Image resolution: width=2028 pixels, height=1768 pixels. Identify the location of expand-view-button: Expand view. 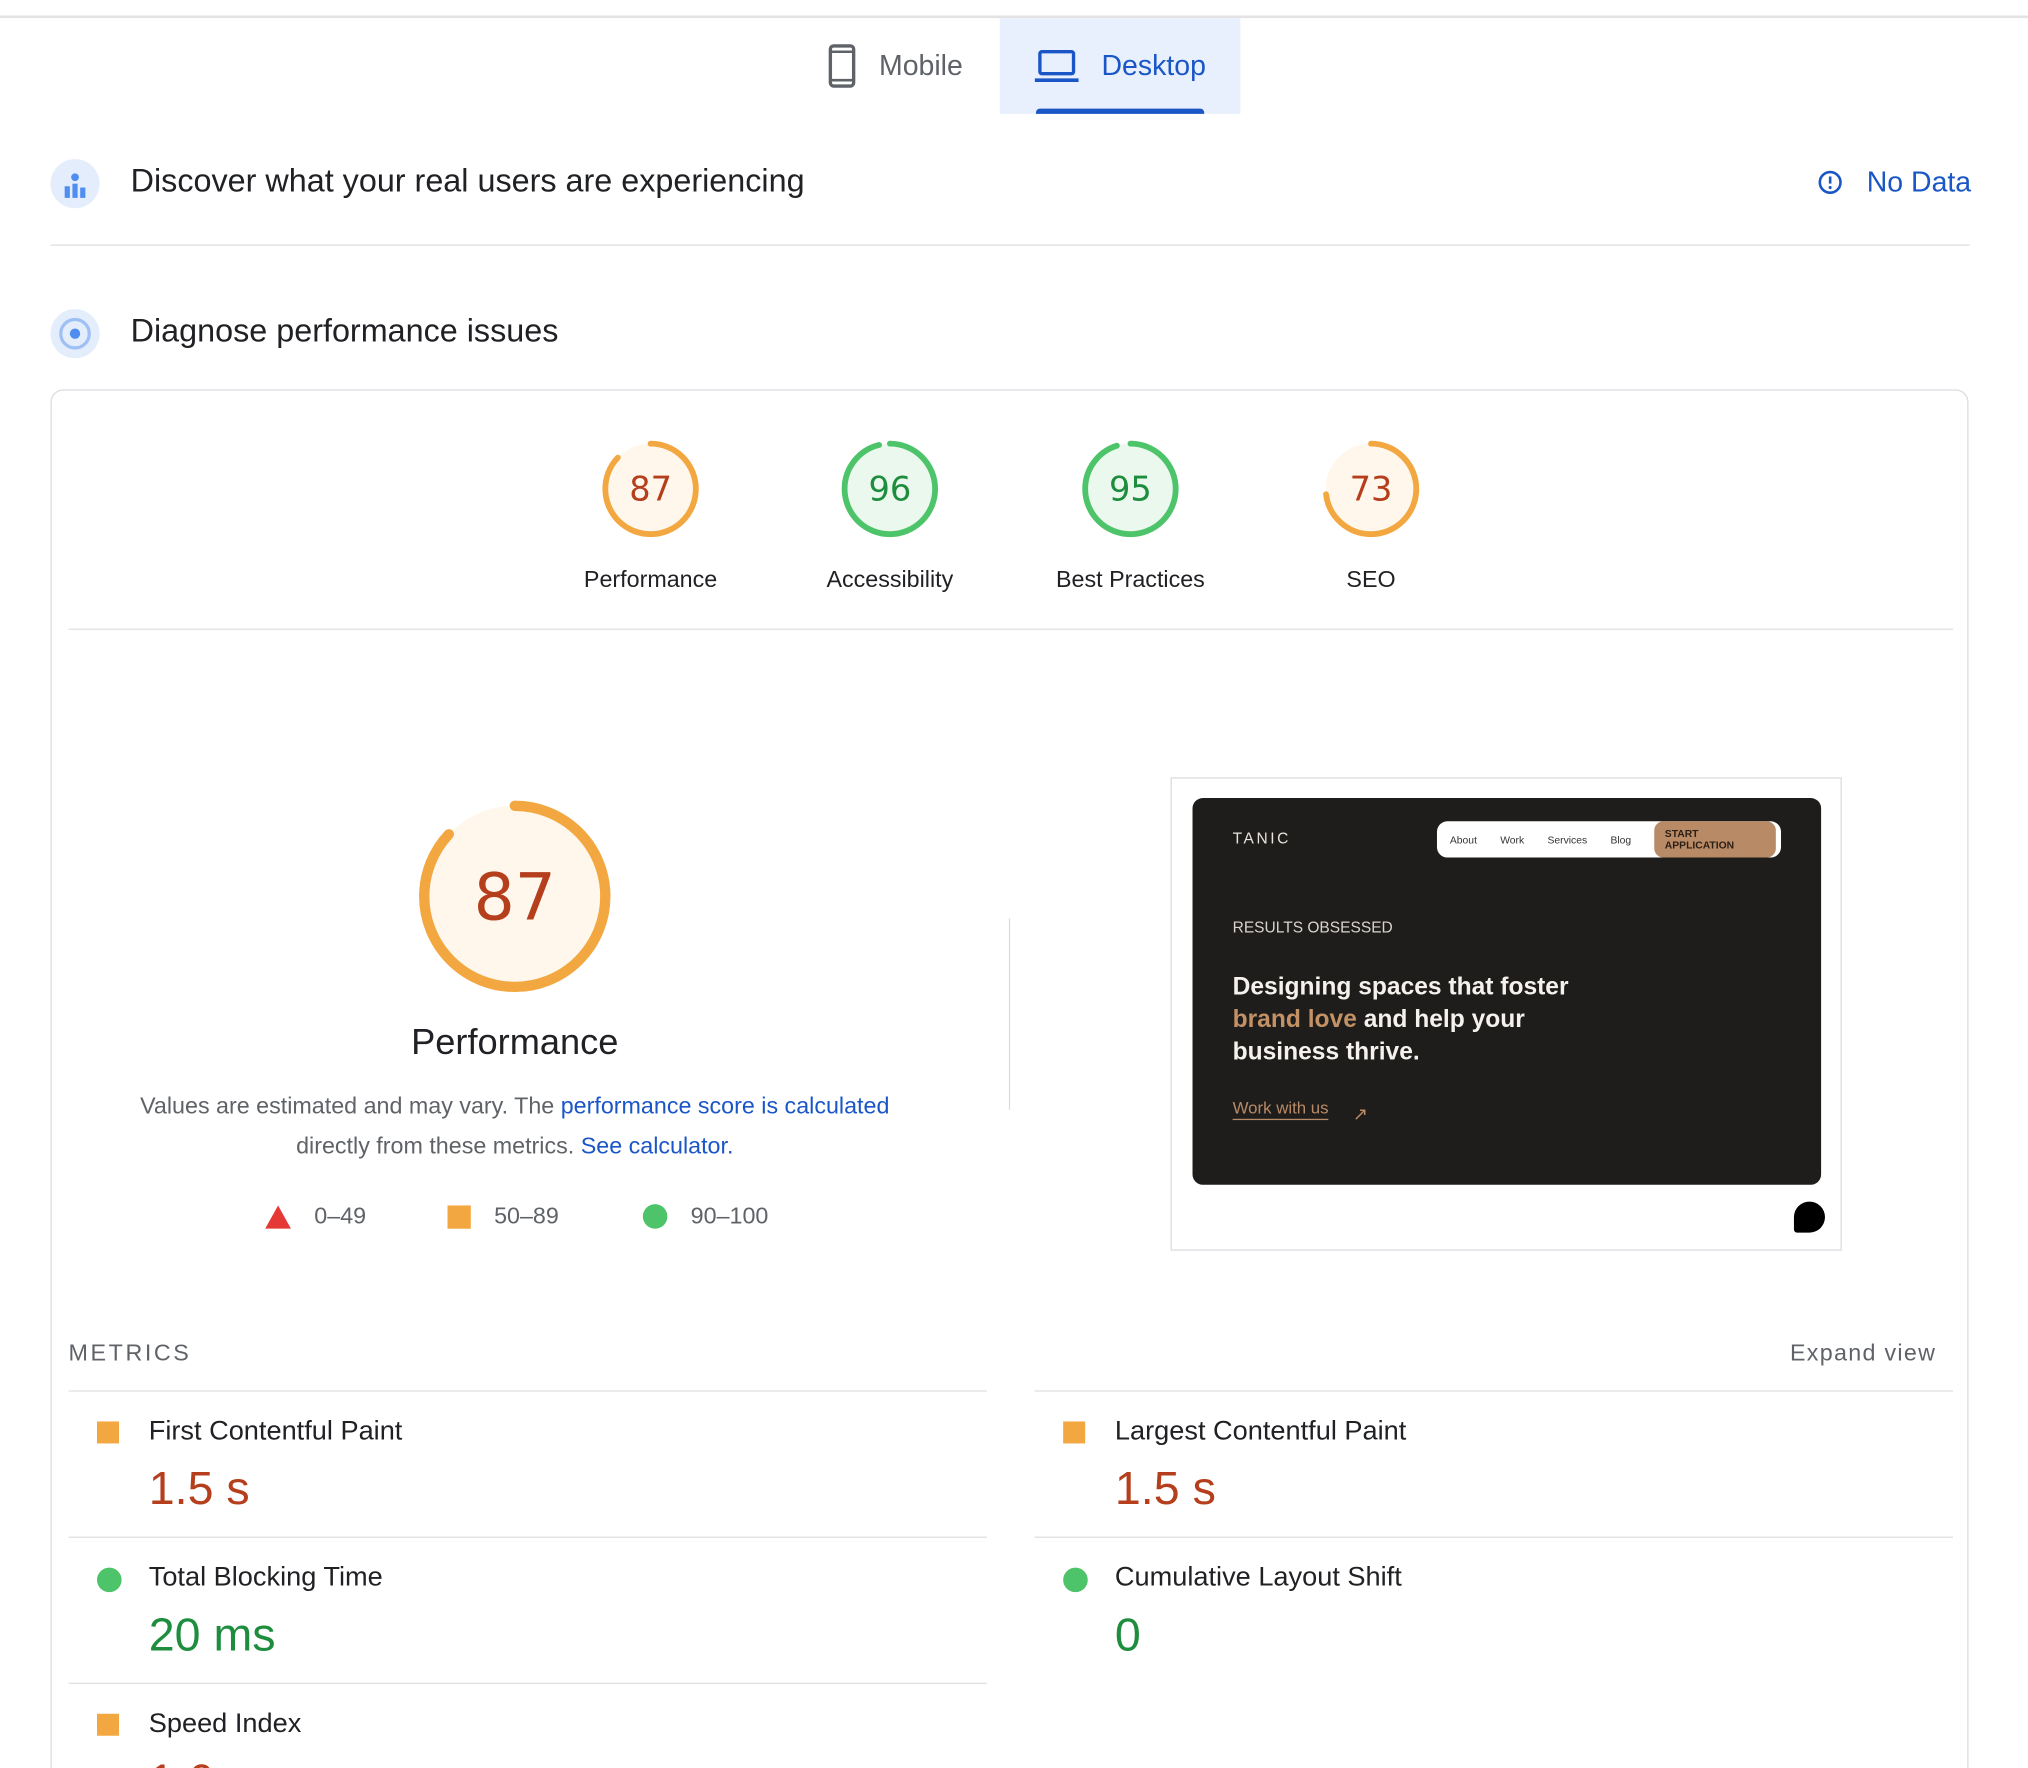
(1863, 1353).